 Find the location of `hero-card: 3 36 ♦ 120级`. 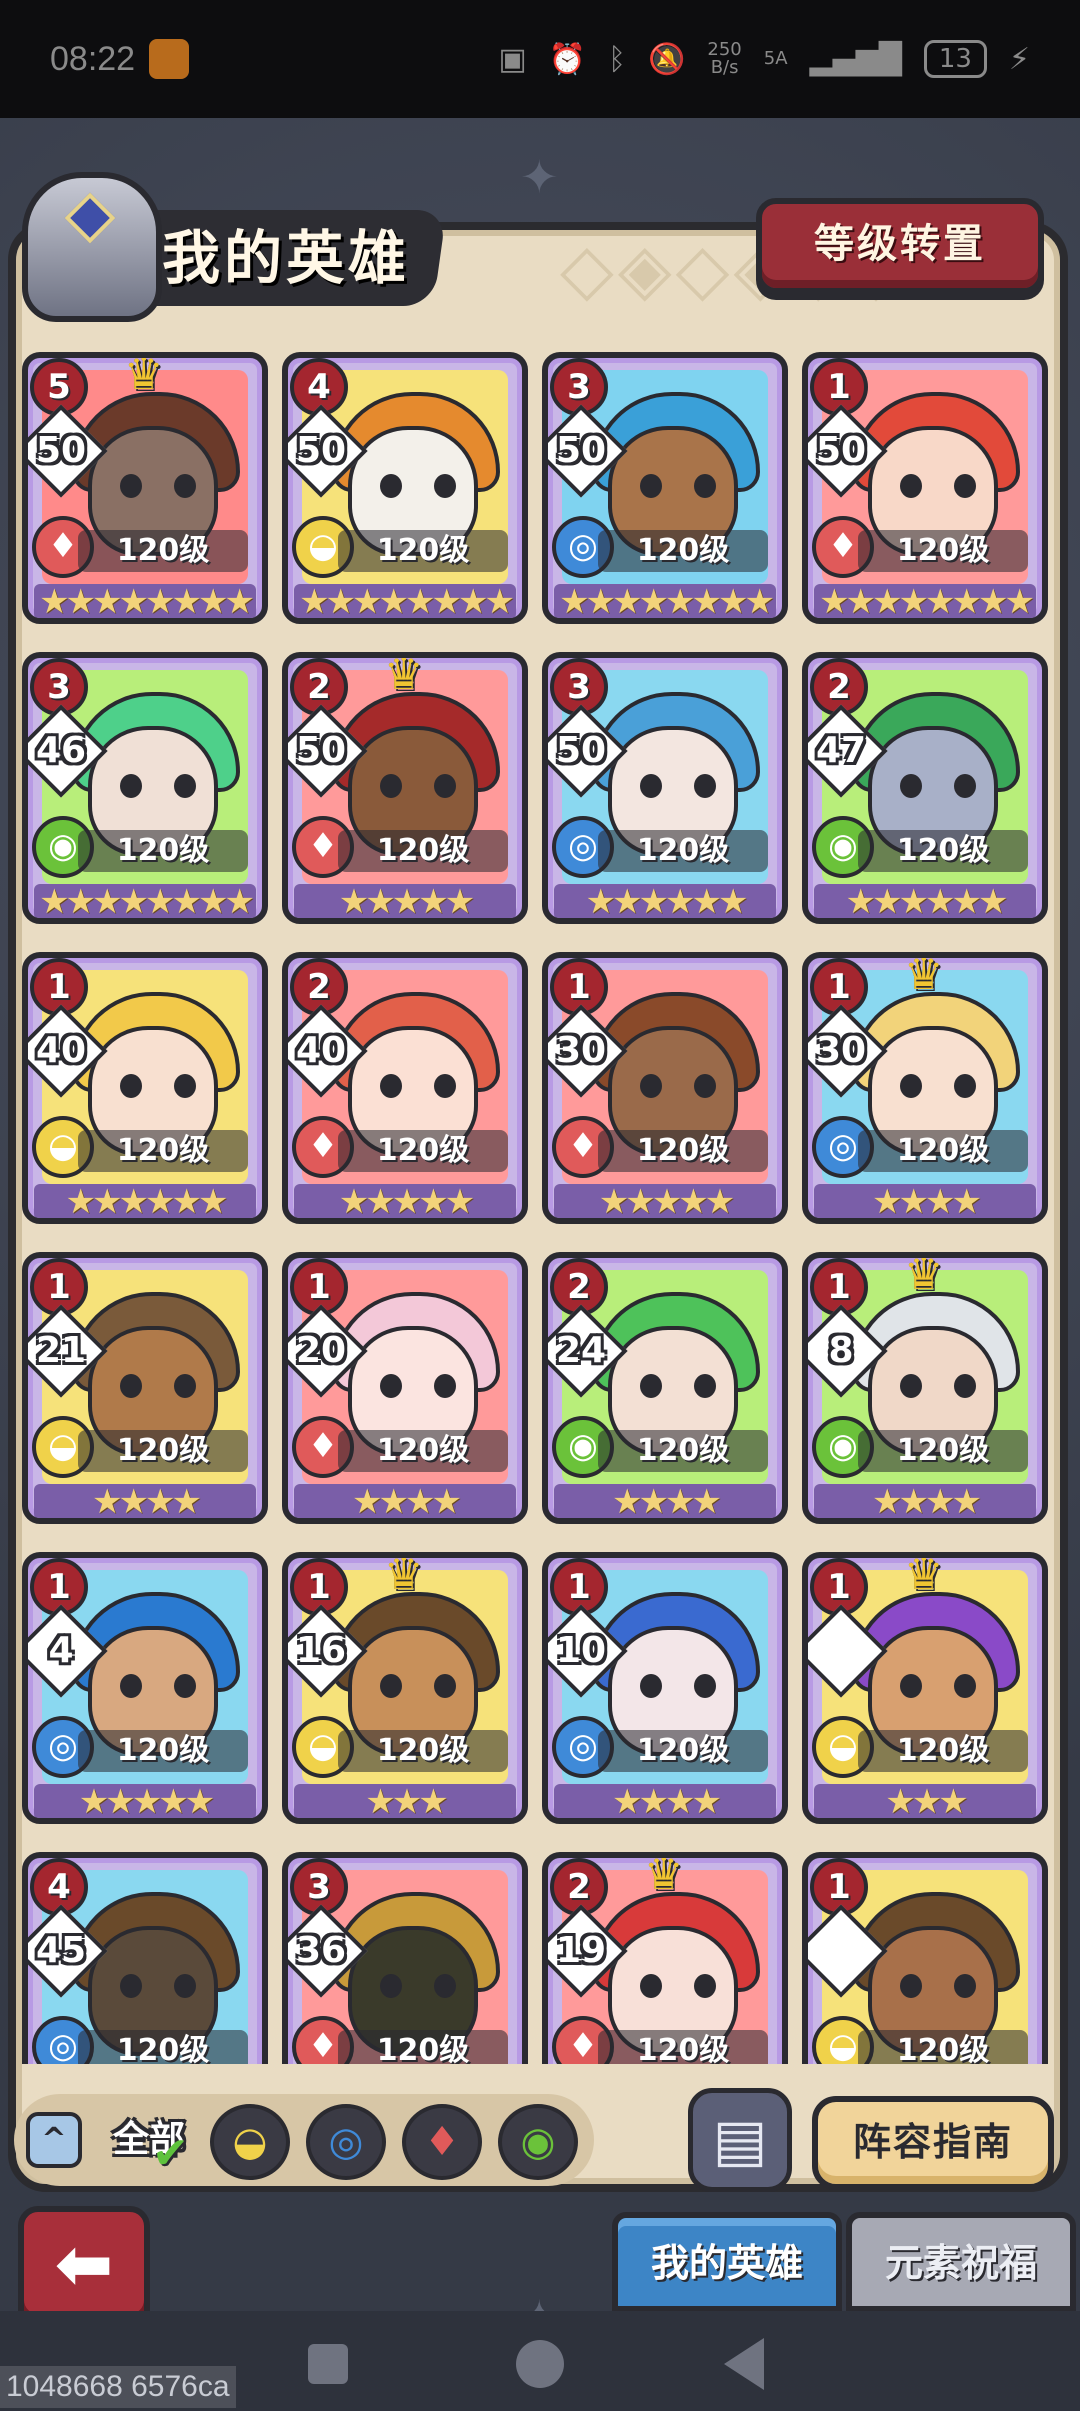

hero-card: 3 36 ♦ 120级 is located at coordinates (405, 1958).